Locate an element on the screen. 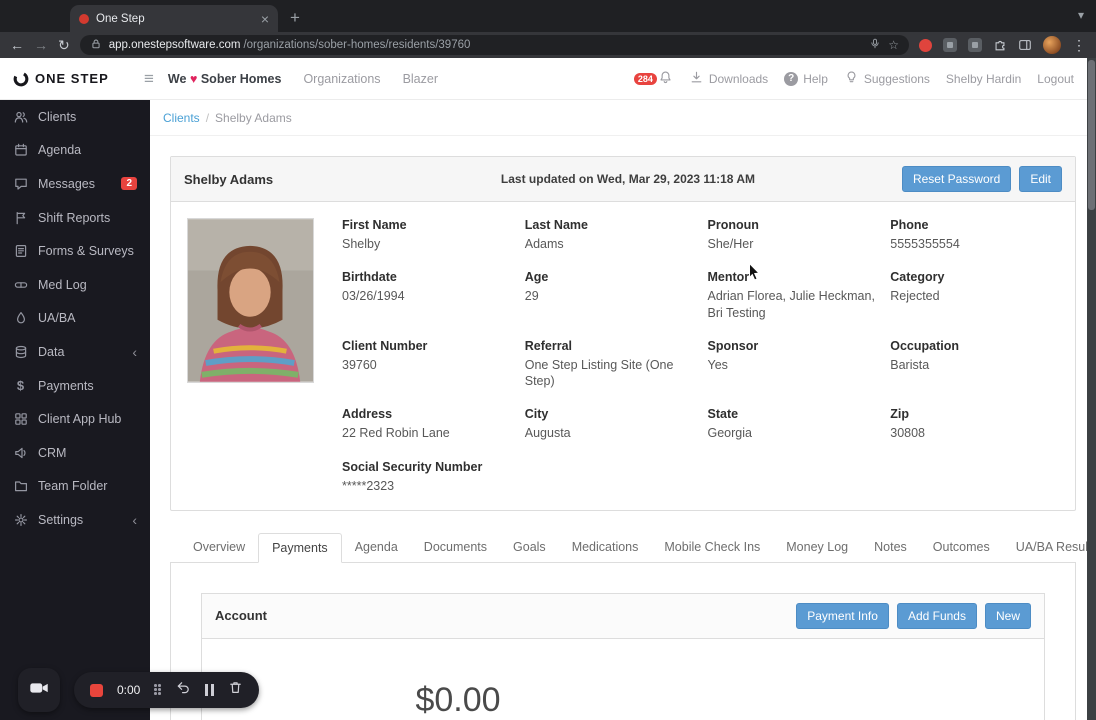 This screenshot has width=1096, height=720. browser-tab: One Step × is located at coordinates (174, 18).